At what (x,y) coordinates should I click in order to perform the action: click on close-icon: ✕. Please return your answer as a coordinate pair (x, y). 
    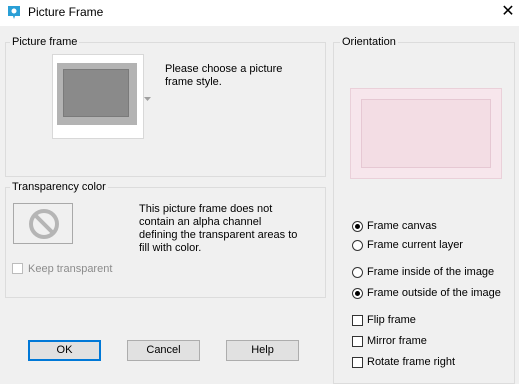
    Looking at the image, I should click on (508, 12).